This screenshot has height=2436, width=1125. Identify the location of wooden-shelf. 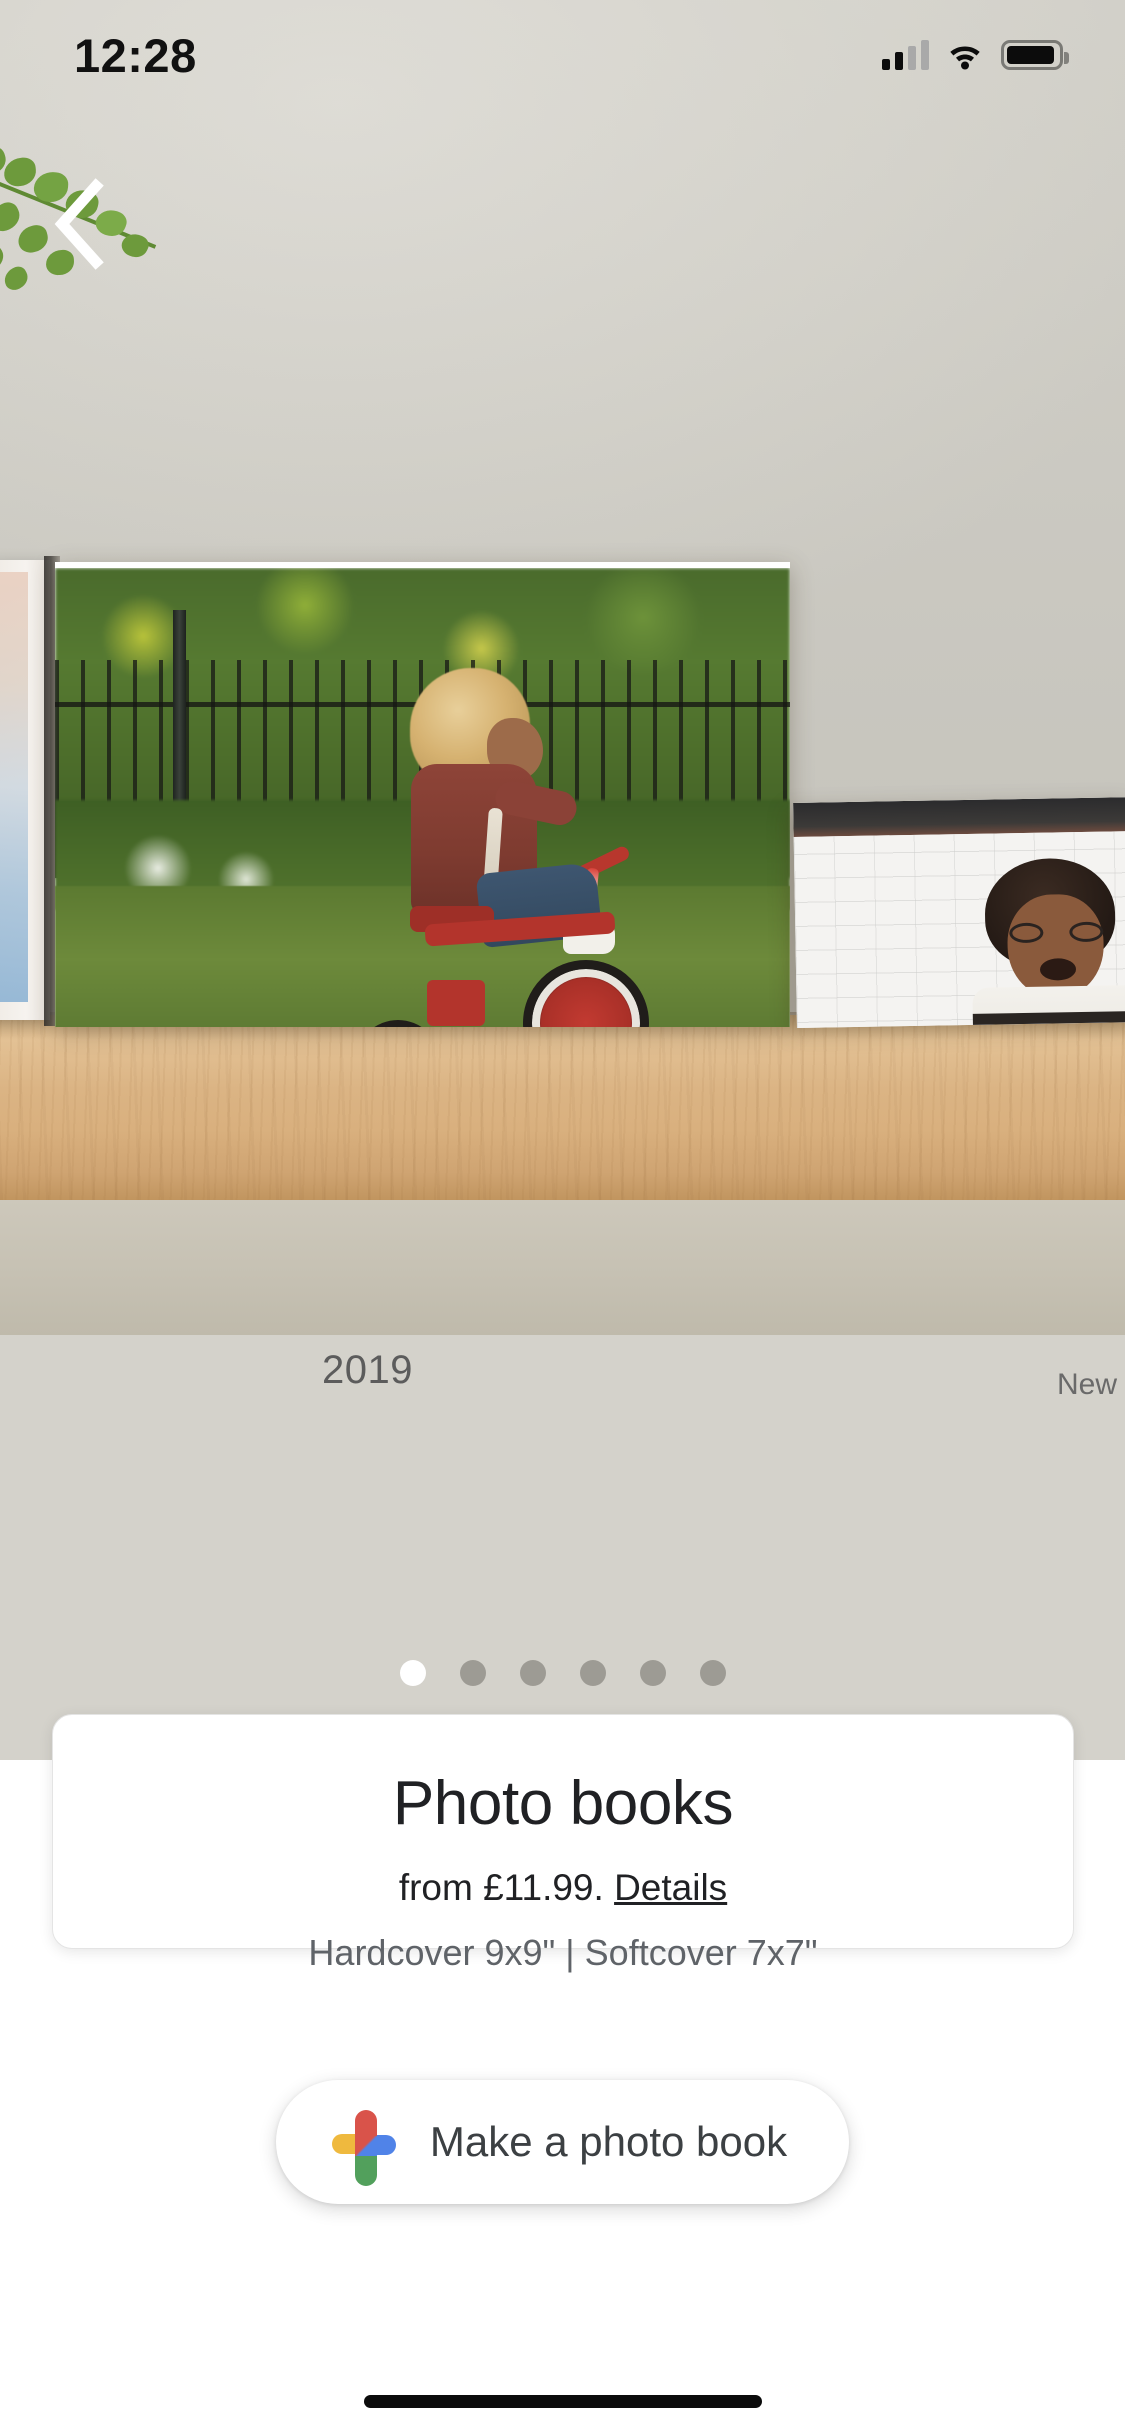
(562, 1107).